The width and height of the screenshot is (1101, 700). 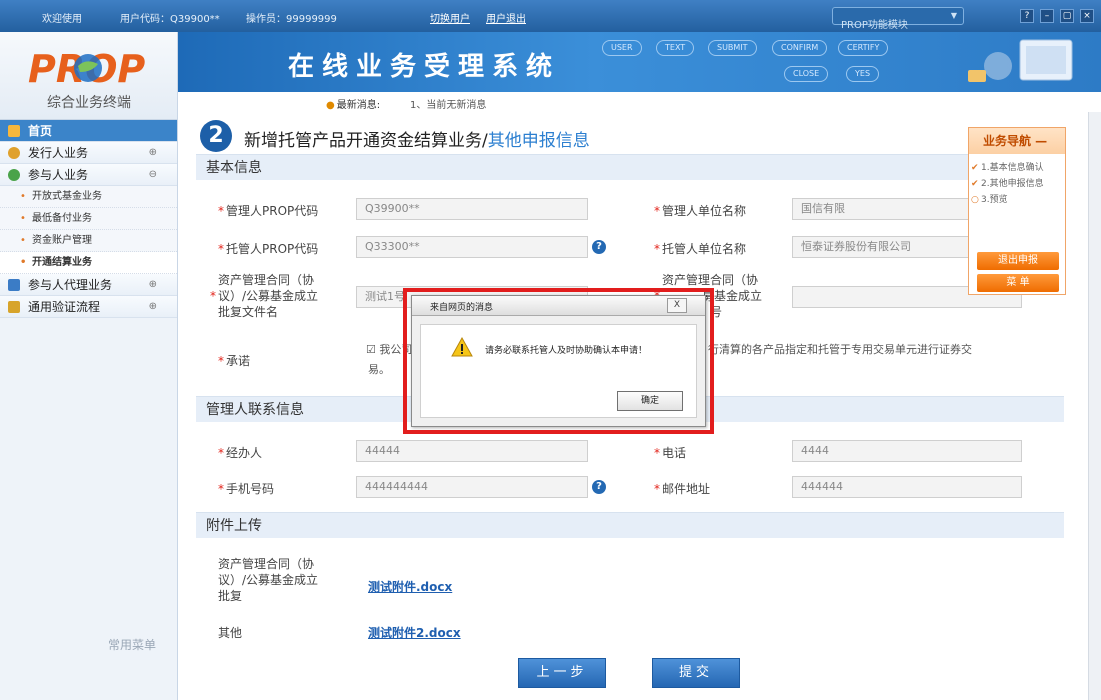 What do you see at coordinates (863, 74) in the screenshot?
I see `flow-step: YES` at bounding box center [863, 74].